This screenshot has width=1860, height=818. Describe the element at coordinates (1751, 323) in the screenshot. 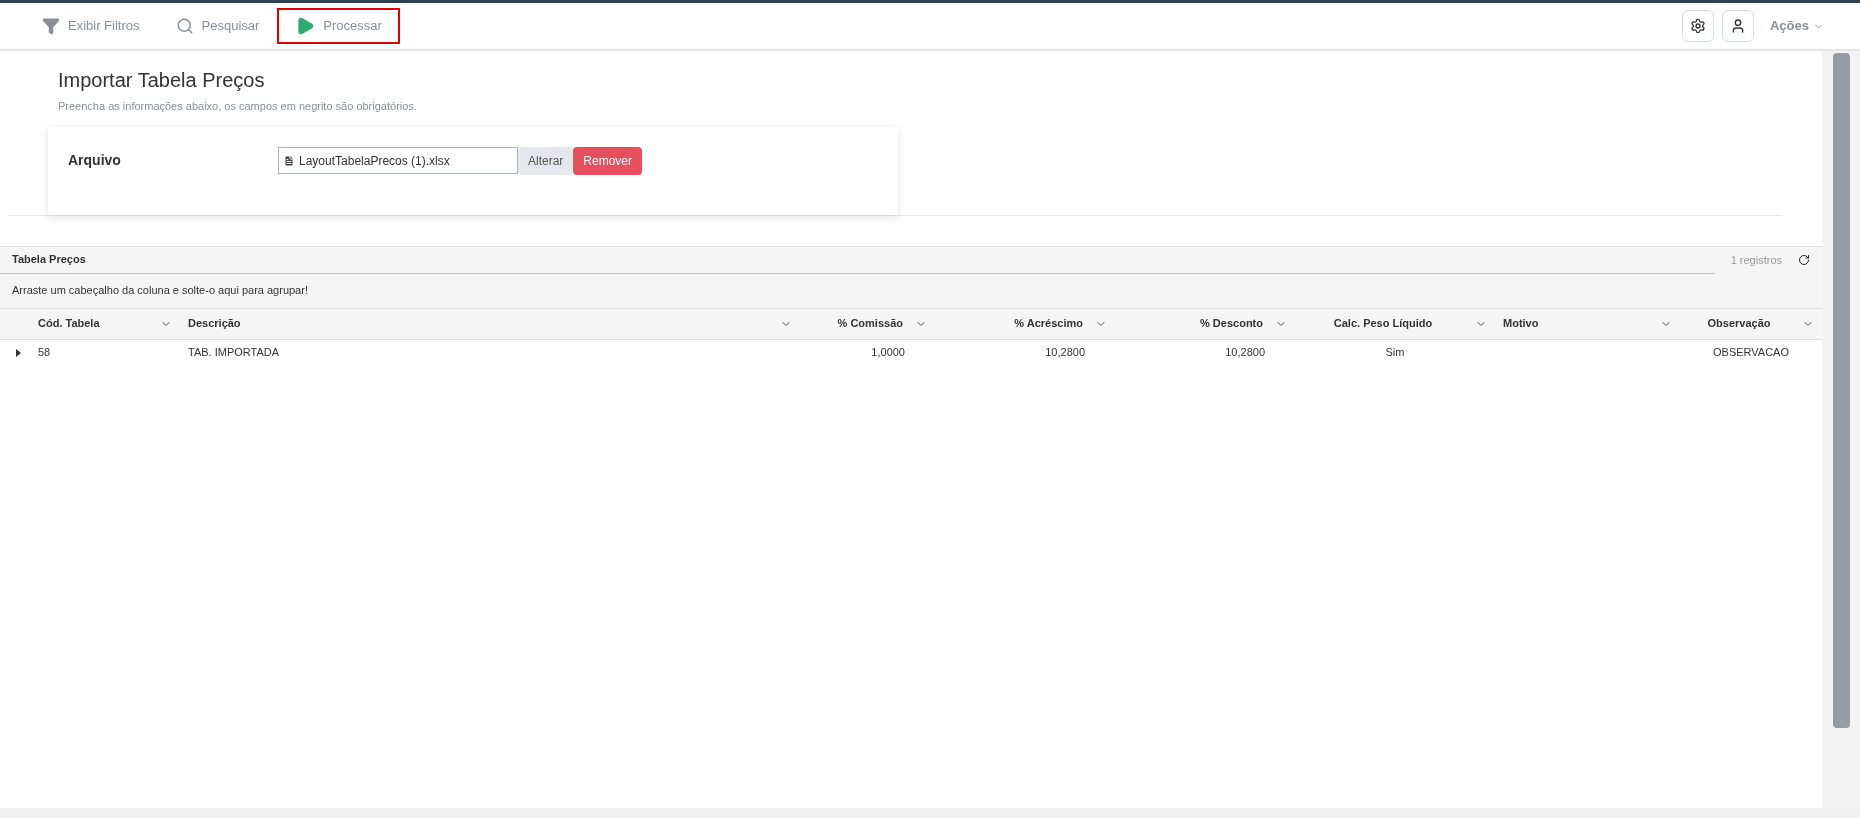

I see `column-header: Observação` at that location.